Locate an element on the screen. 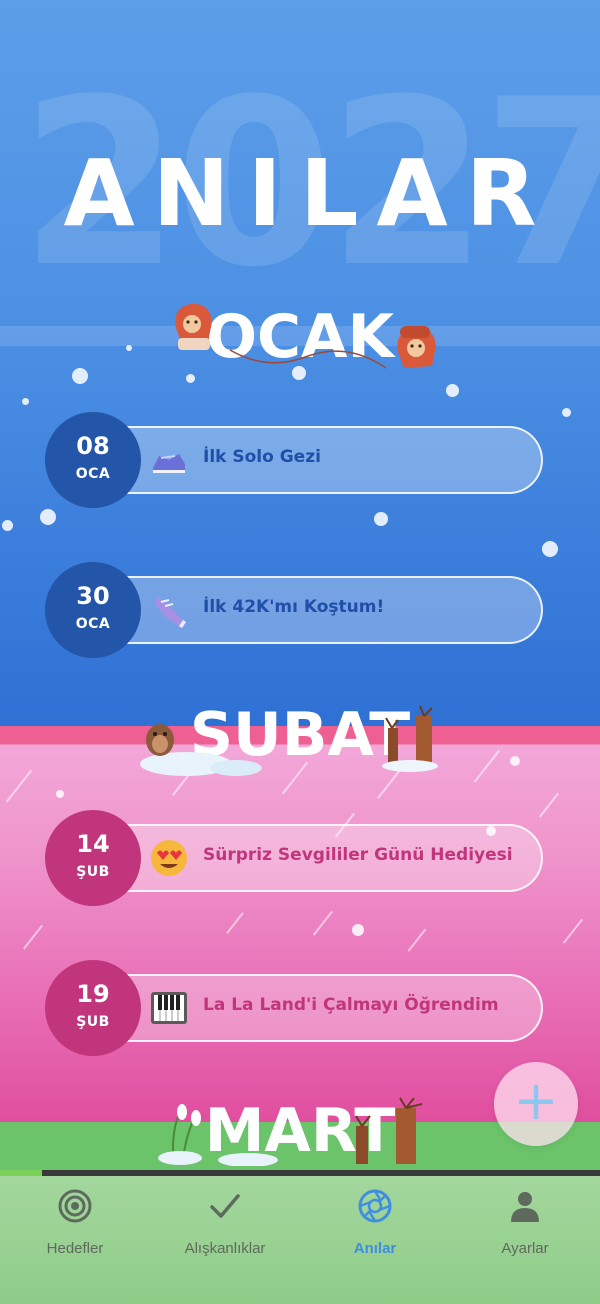 Image resolution: width=600 pixels, height=1304 pixels. memory-label: Sürpriz Sevgililer Günü Hediyesi is located at coordinates (358, 855).